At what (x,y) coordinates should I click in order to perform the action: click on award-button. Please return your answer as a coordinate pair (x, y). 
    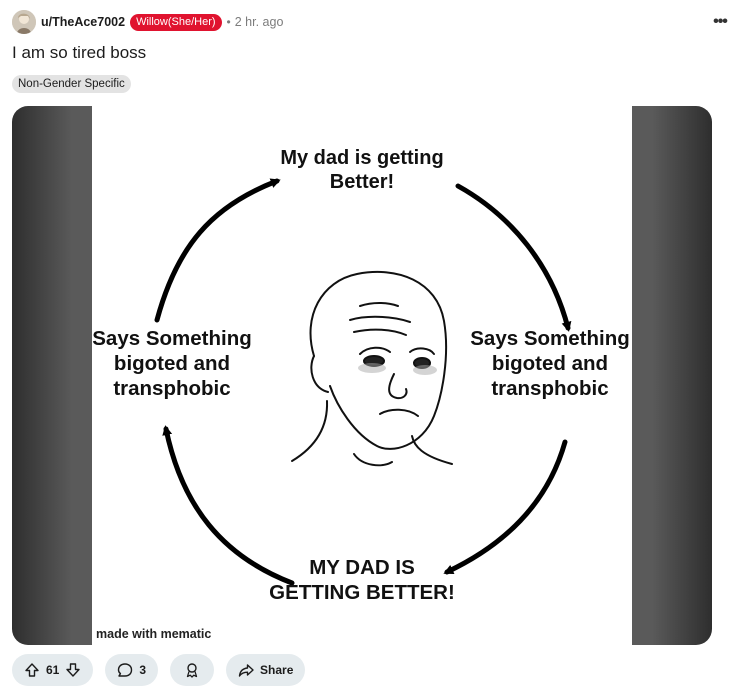
    Looking at the image, I should click on (192, 670).